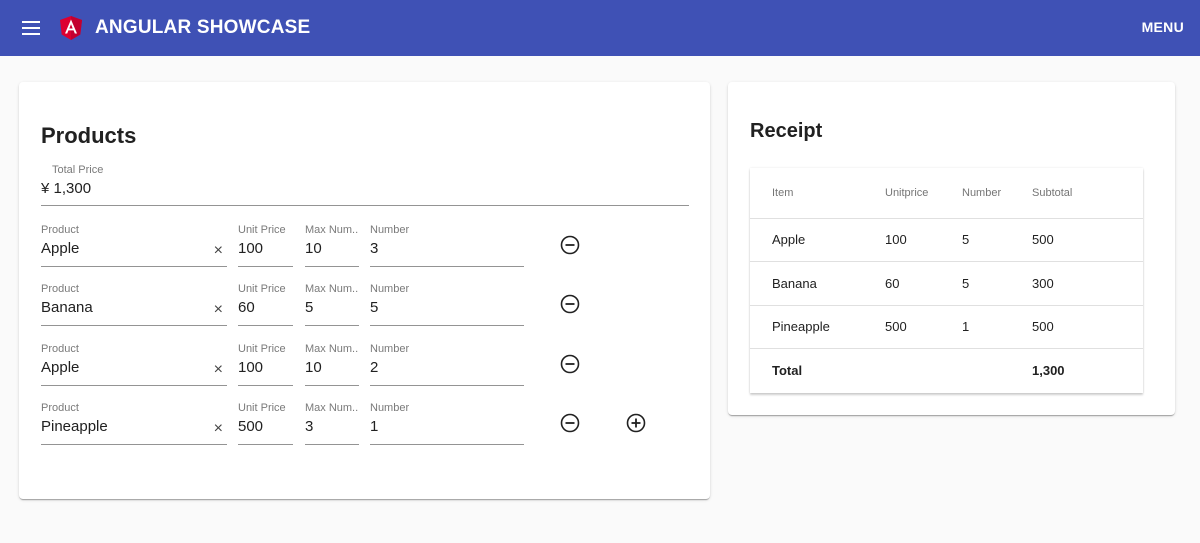  What do you see at coordinates (66, 188) in the screenshot?
I see `total-price-value: ¥ 1,300` at bounding box center [66, 188].